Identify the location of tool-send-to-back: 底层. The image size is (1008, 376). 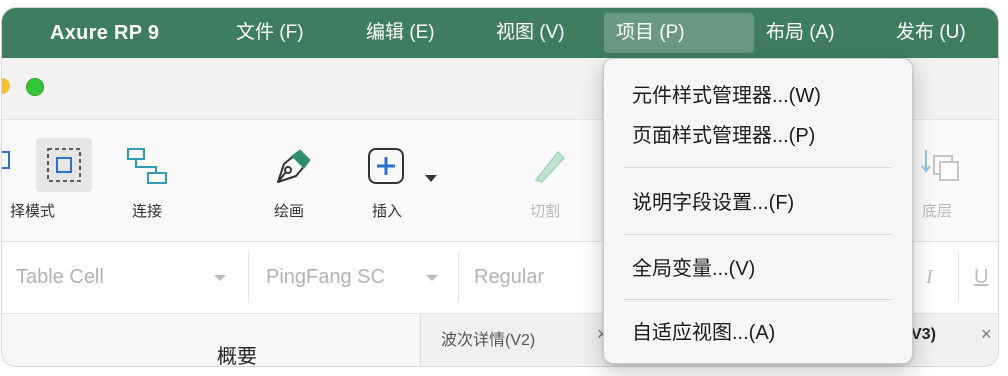
(944, 181).